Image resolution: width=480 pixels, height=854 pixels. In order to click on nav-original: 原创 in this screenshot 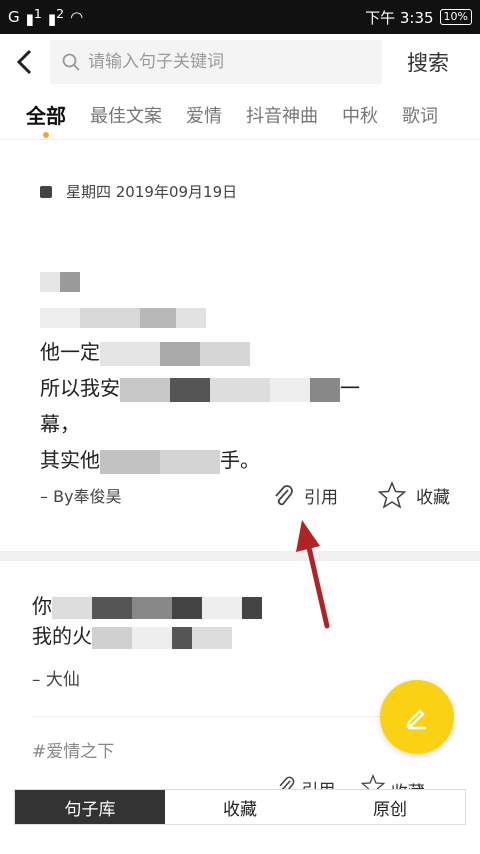, I will do `click(390, 807)`.